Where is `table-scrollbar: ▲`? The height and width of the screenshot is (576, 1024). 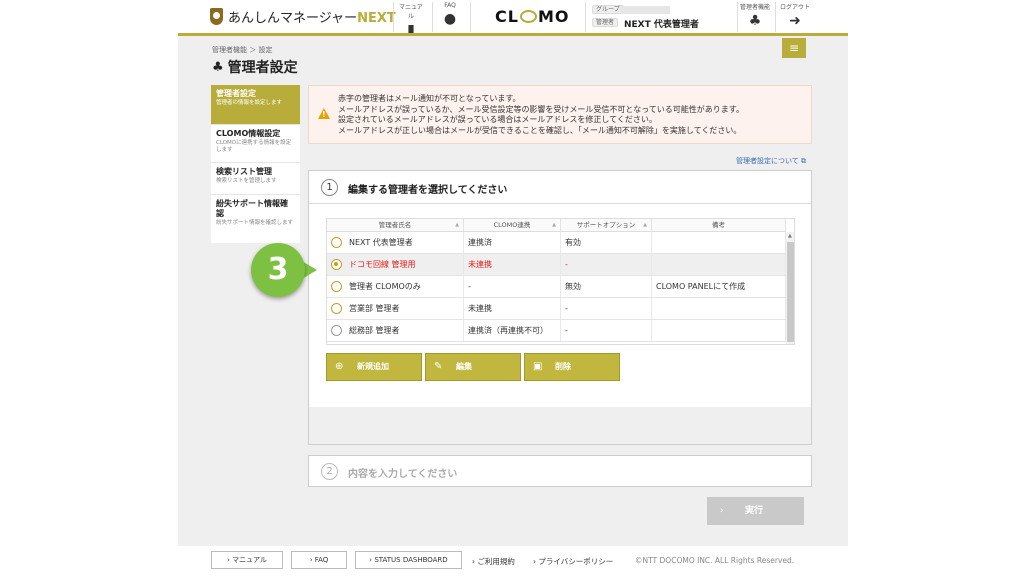 table-scrollbar: ▲ is located at coordinates (790, 288).